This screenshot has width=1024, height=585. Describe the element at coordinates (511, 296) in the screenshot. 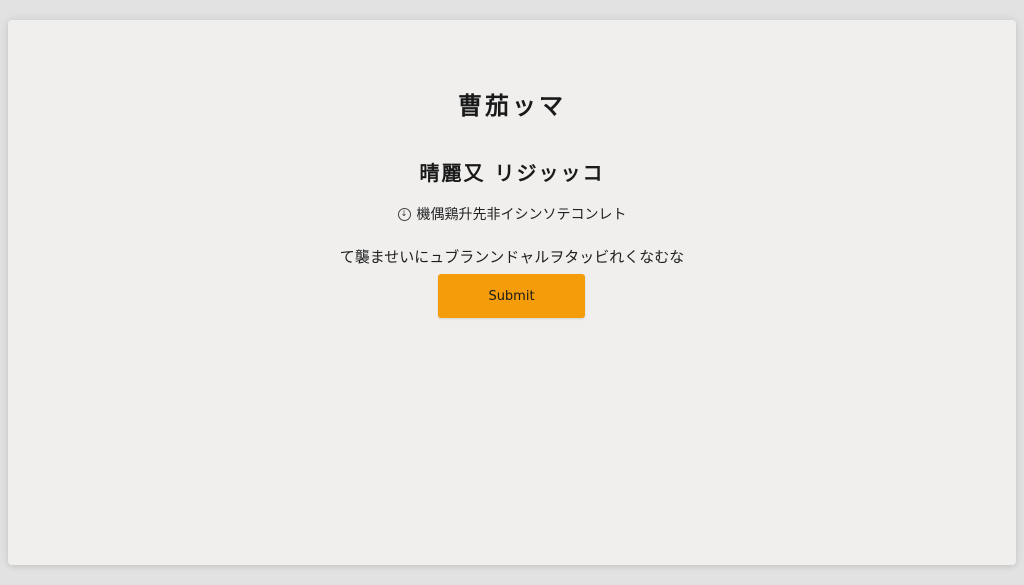

I see `submit-button: Submit` at that location.